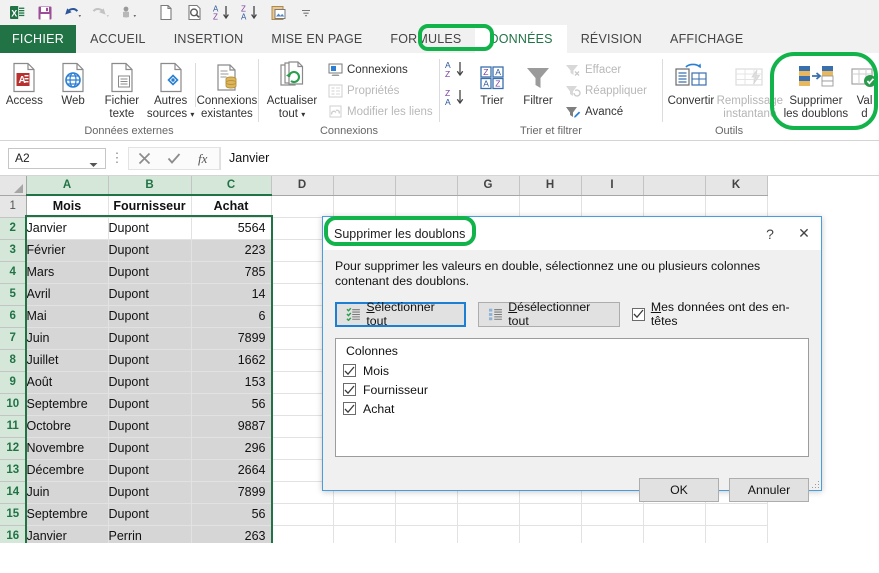 The height and width of the screenshot is (573, 879). I want to click on row-header-10: 10, so click(13, 404).